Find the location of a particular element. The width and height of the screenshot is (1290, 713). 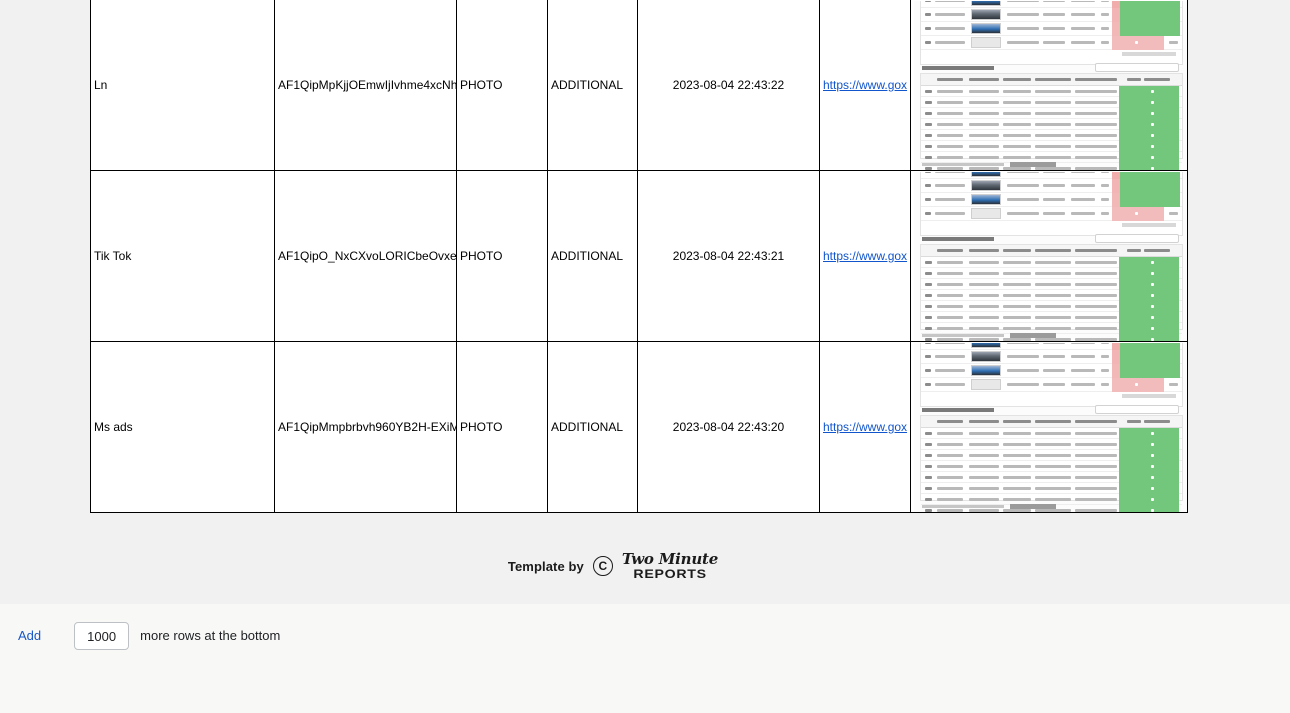

logo-line-two: REPORTS is located at coordinates (670, 574).